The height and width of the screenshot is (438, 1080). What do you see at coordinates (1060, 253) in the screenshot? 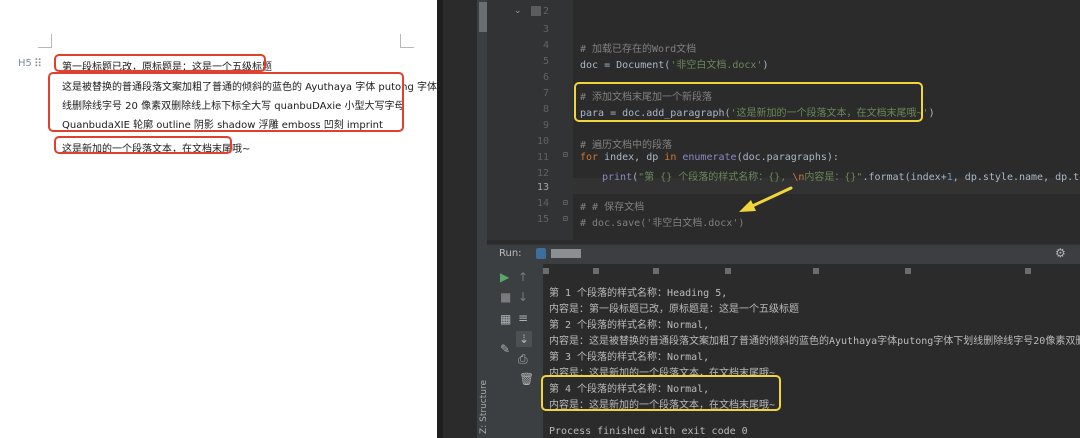
I see `gear-icon: ⚙` at bounding box center [1060, 253].